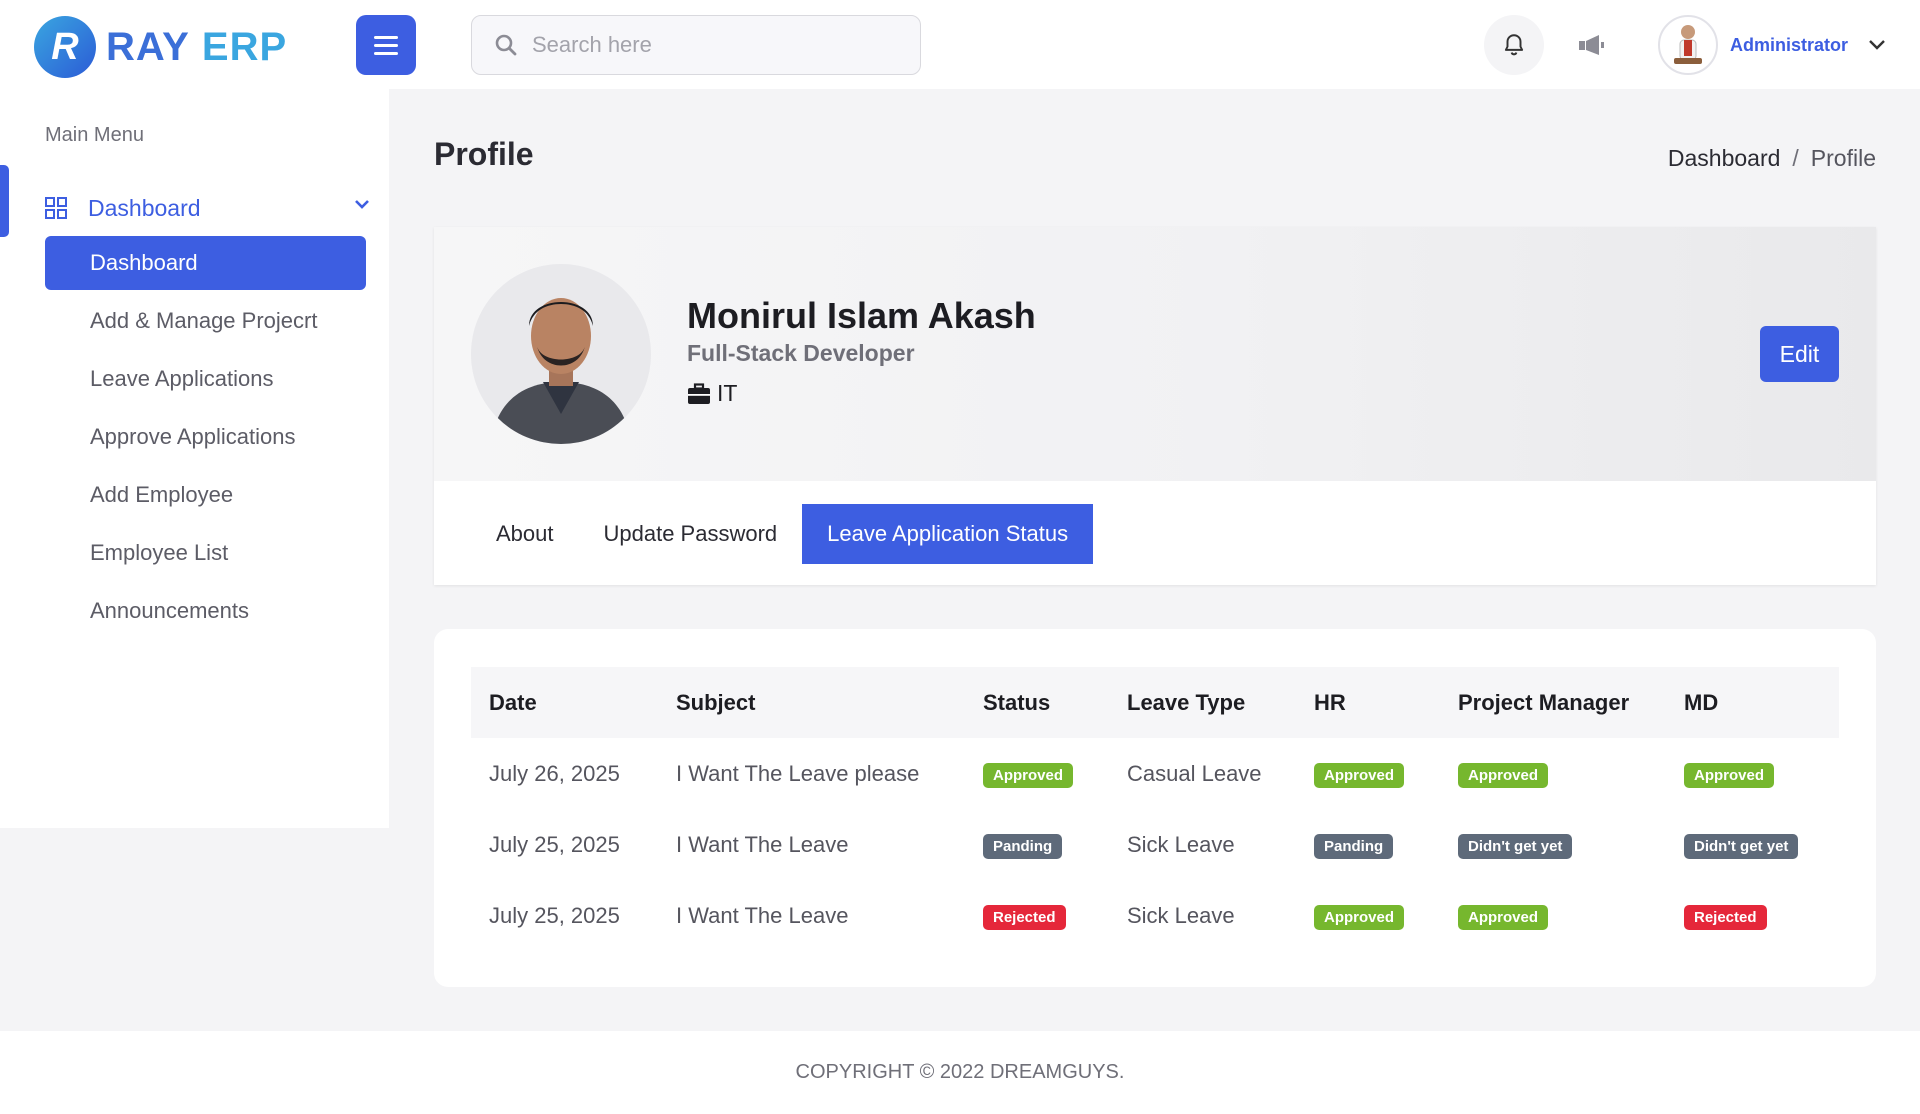  What do you see at coordinates (205, 611) in the screenshot?
I see `sidebar-item-announcements: Announcements` at bounding box center [205, 611].